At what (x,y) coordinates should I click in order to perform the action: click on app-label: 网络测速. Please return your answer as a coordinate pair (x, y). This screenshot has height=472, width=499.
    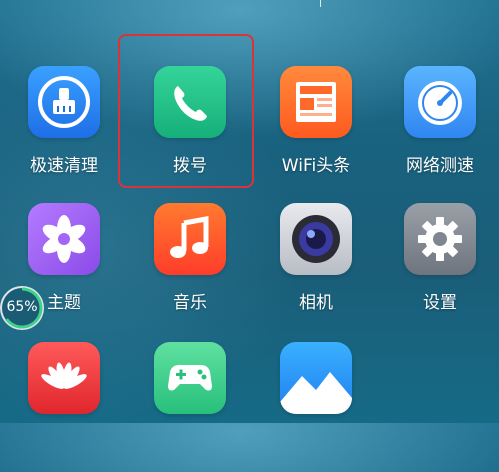
    Looking at the image, I should click on (440, 166).